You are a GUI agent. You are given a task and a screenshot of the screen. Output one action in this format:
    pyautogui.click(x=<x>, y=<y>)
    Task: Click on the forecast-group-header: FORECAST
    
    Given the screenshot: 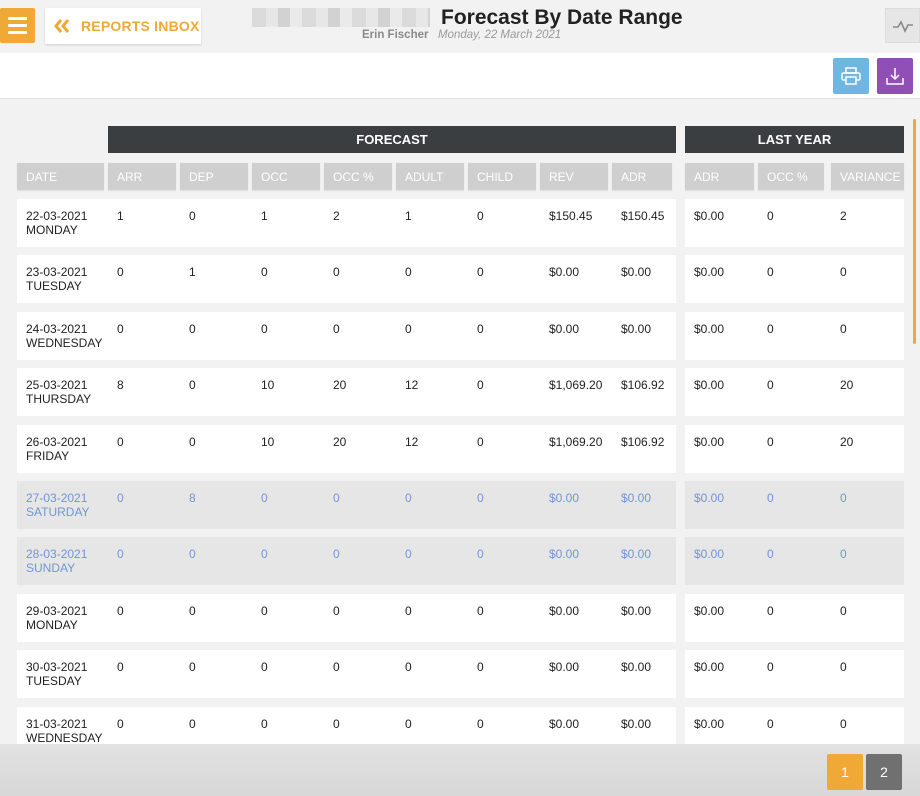 What is the action you would take?
    pyautogui.click(x=392, y=139)
    